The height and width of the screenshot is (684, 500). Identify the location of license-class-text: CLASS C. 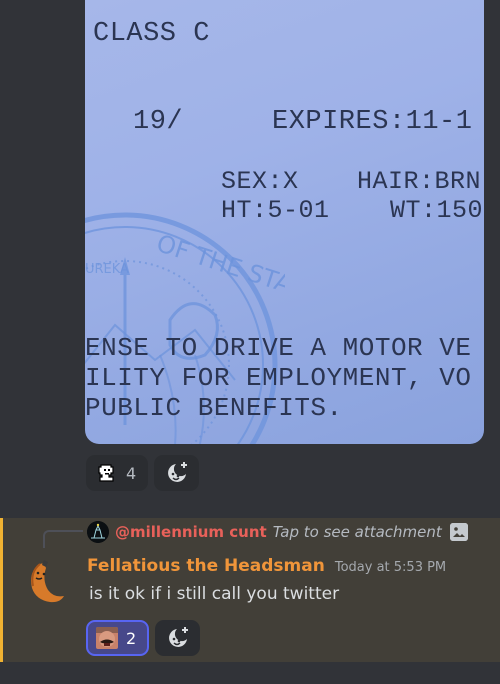
(151, 34).